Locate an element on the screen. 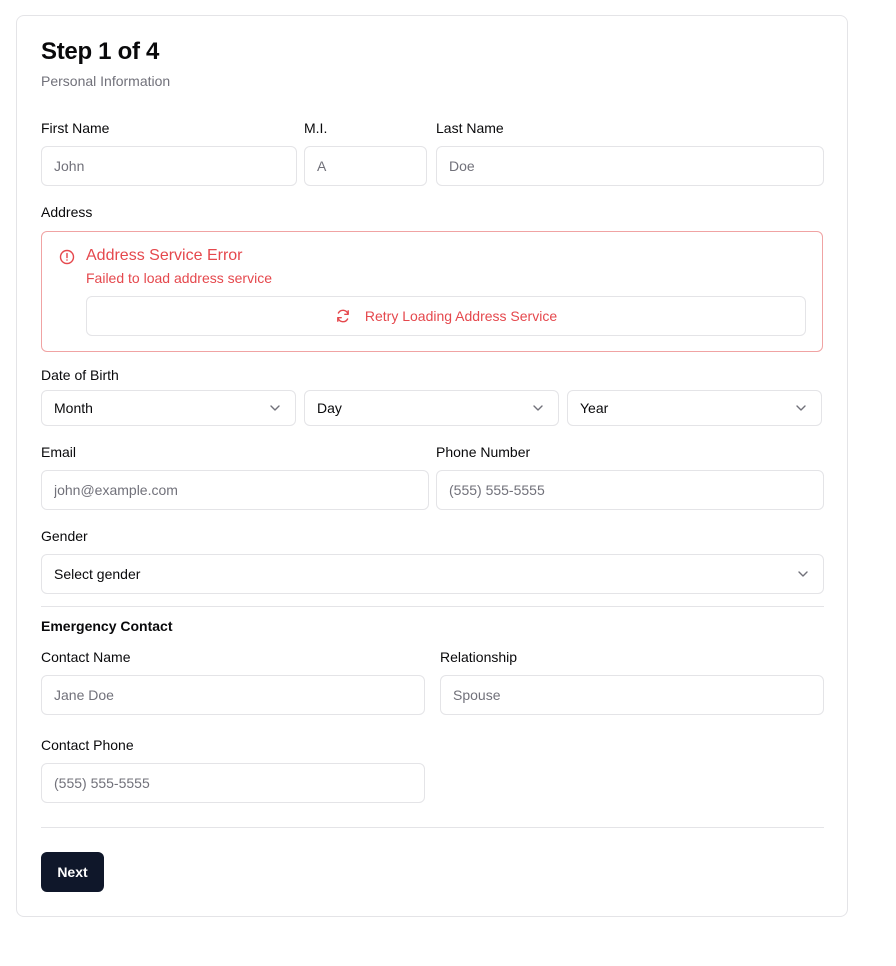  month-select: Month is located at coordinates (168, 408).